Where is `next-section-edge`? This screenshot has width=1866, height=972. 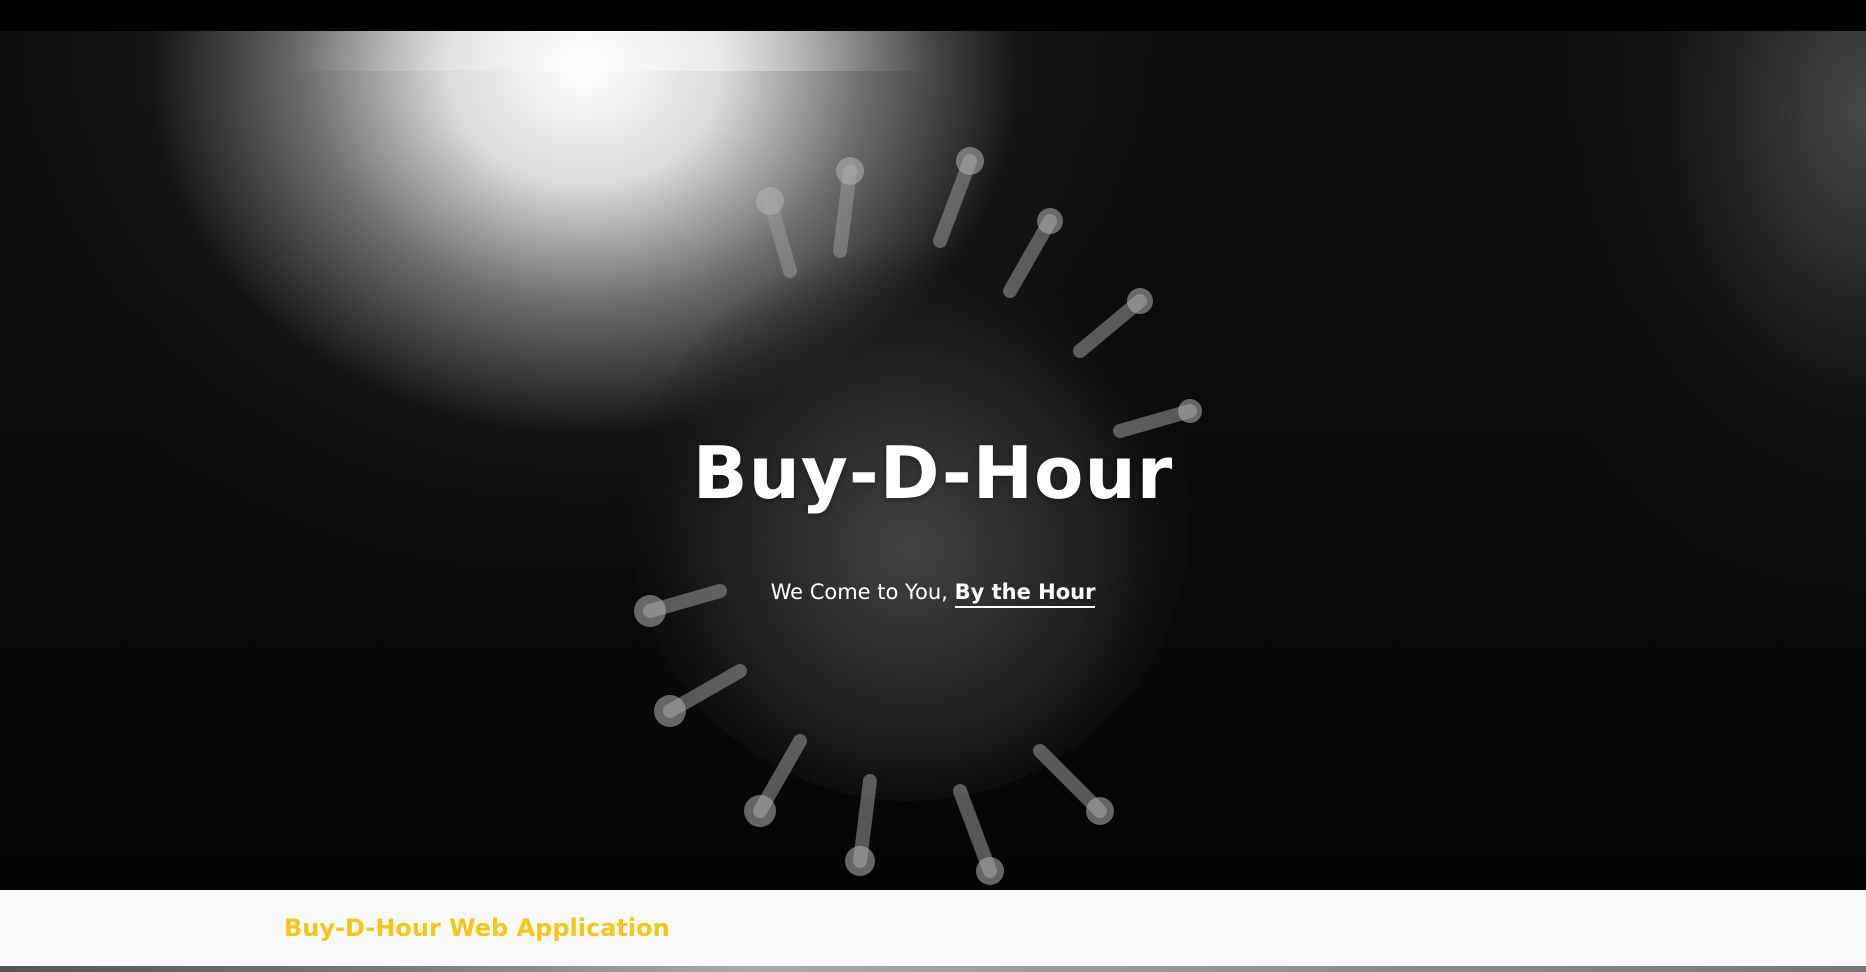 next-section-edge is located at coordinates (933, 969).